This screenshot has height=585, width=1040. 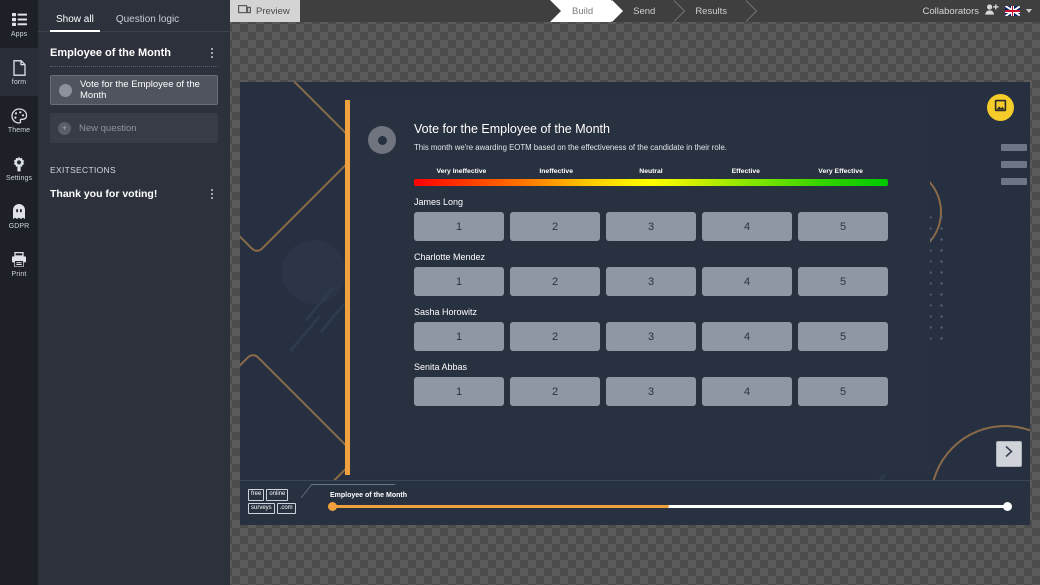 I want to click on step-label: Send, so click(x=644, y=11).